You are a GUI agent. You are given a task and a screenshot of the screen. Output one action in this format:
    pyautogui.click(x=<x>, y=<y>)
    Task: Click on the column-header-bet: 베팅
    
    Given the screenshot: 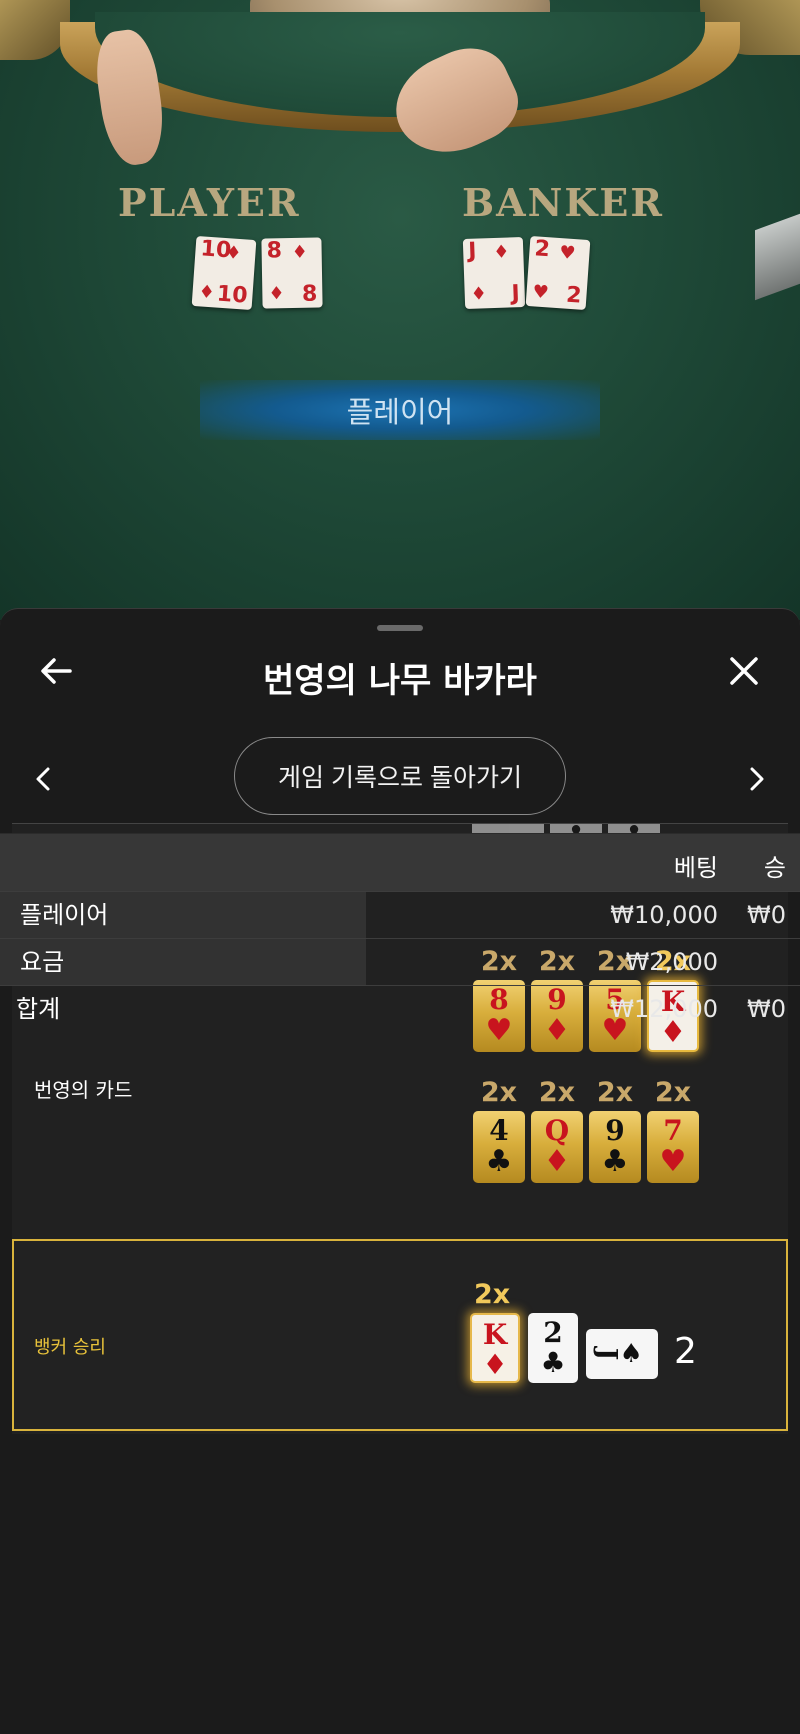 What is the action you would take?
    pyautogui.click(x=695, y=868)
    